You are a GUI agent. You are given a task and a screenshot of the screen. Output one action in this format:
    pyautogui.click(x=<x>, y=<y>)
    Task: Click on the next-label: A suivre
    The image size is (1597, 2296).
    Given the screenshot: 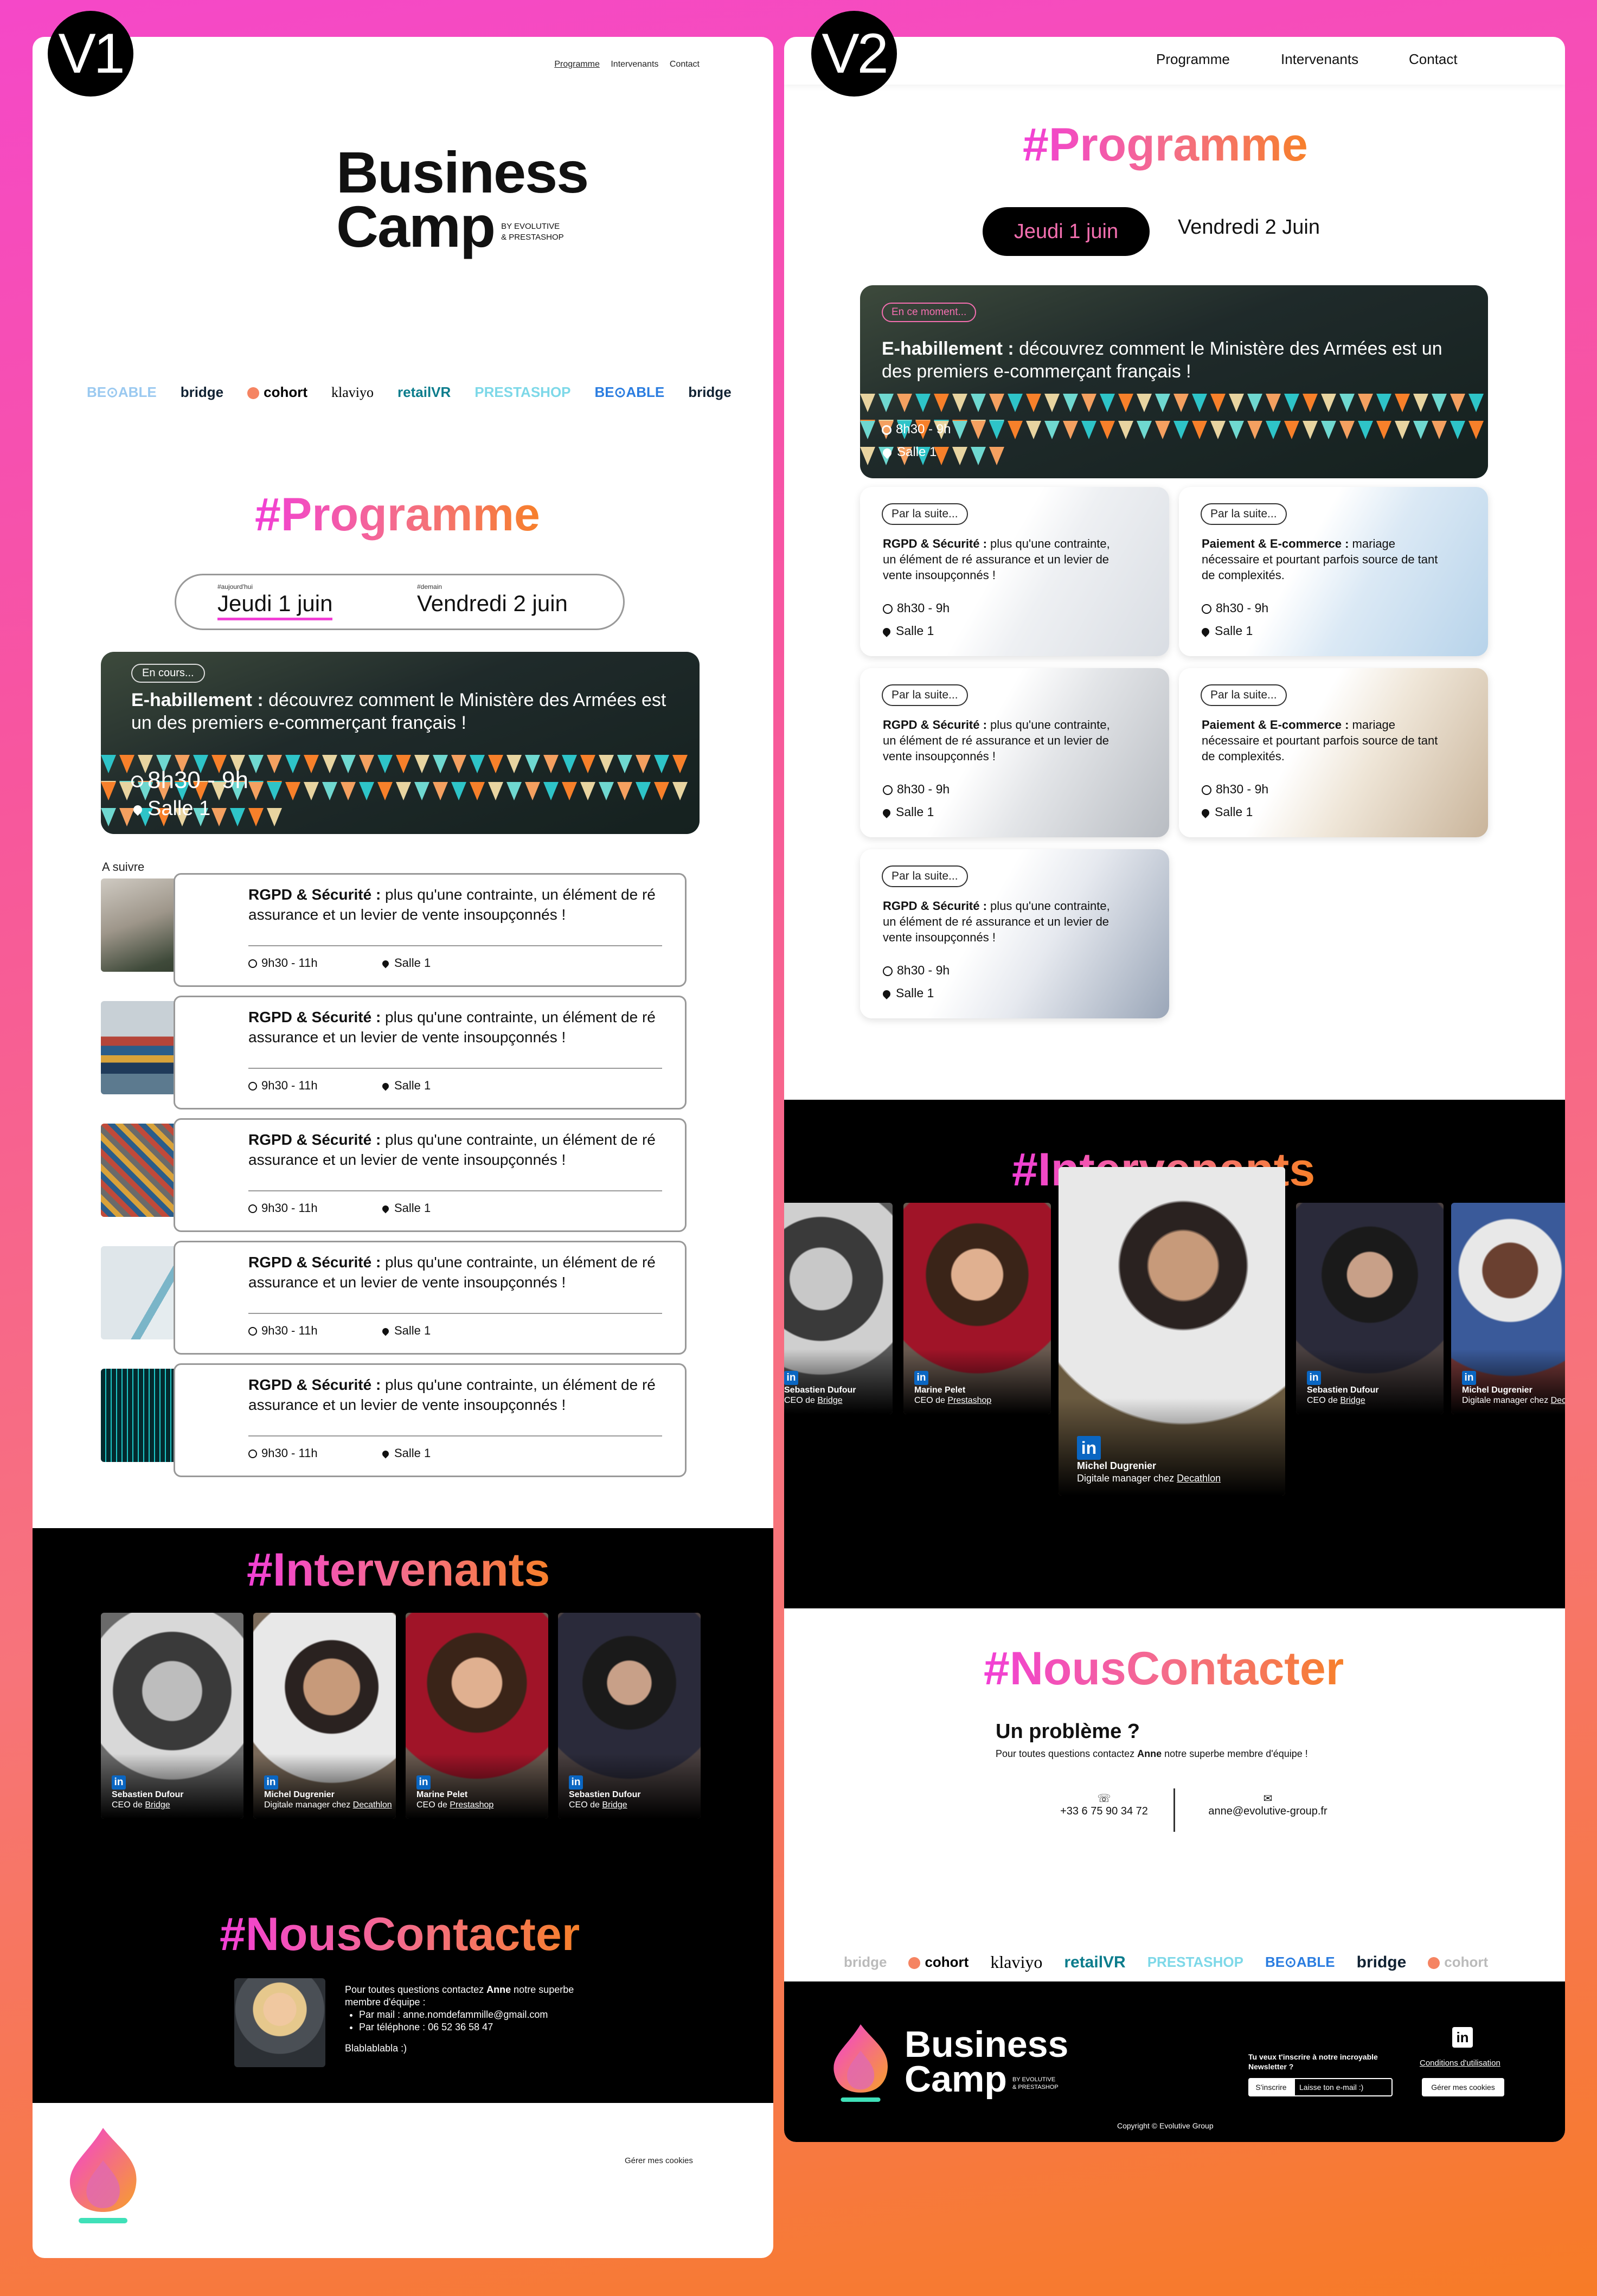 What is the action you would take?
    pyautogui.click(x=124, y=867)
    